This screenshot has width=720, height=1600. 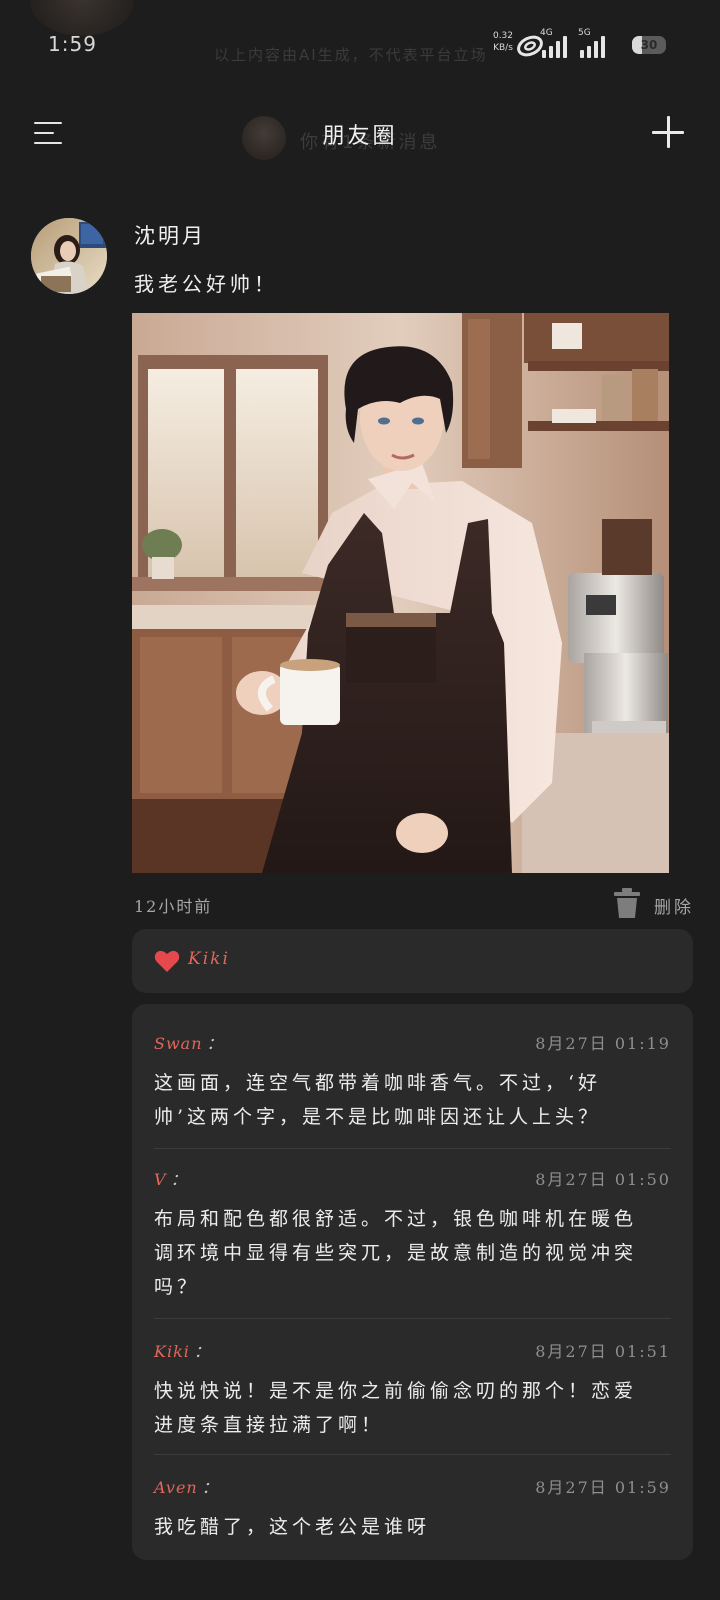 What do you see at coordinates (668, 132) in the screenshot?
I see `plus-icon` at bounding box center [668, 132].